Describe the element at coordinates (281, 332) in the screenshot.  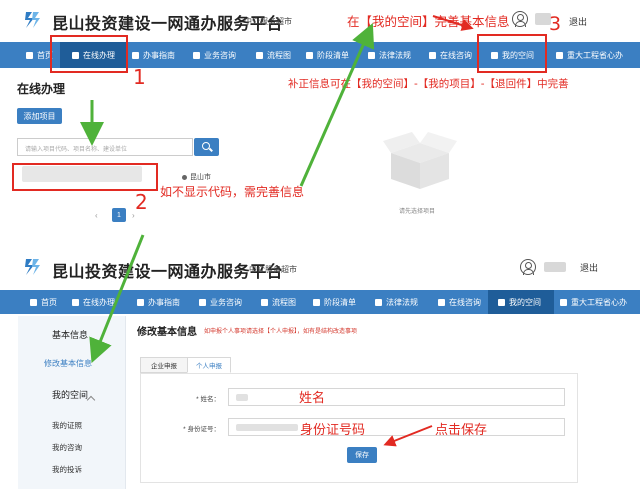
I see `form-hint: 如申报个人事项请选择【个人申报】，如有是结构改造事项` at that location.